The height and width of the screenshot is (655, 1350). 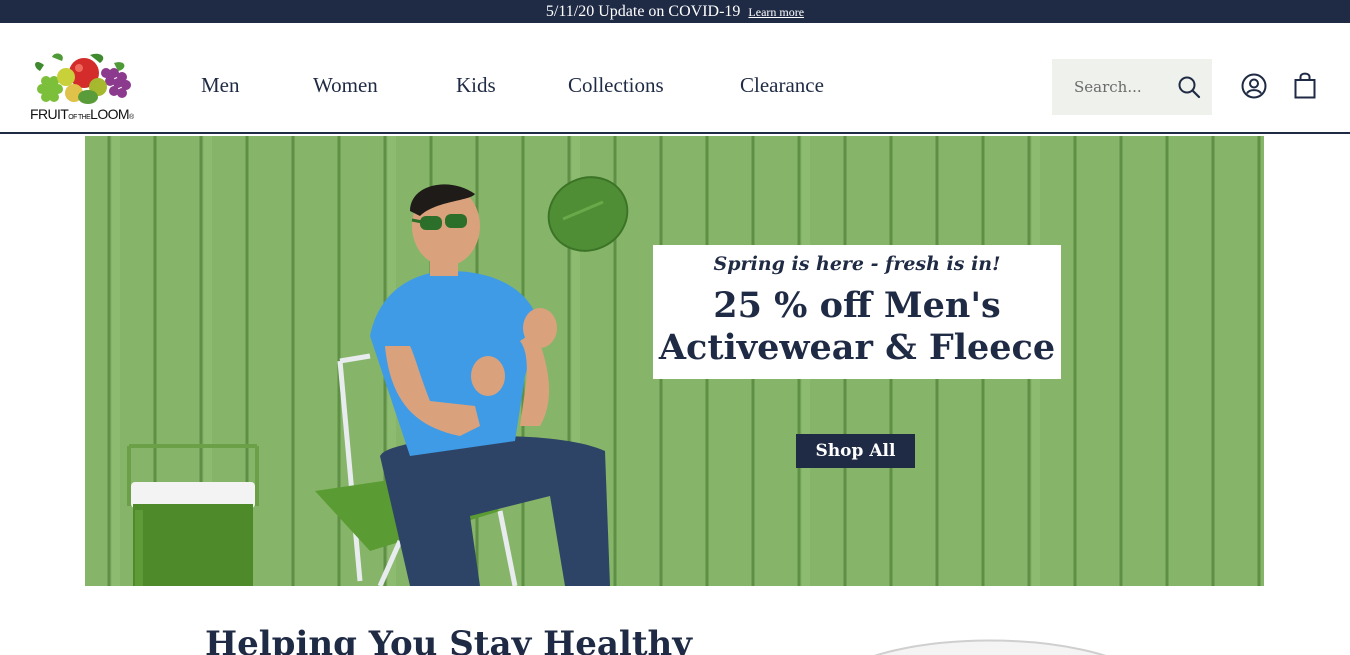 What do you see at coordinates (643, 11) in the screenshot?
I see `announcement-text: 5/11/20 Update on COVID-19` at bounding box center [643, 11].